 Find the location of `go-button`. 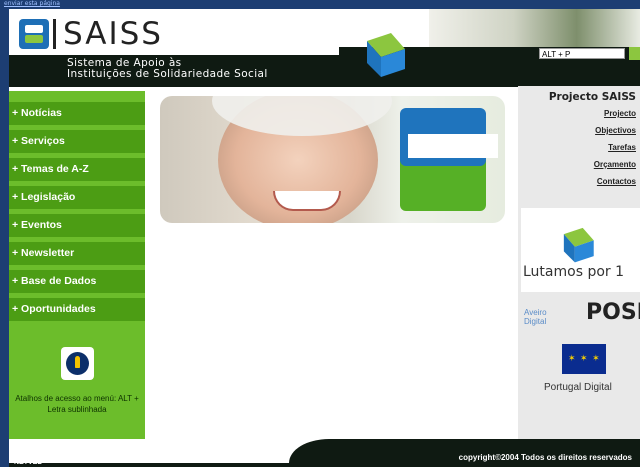

go-button is located at coordinates (634, 53).